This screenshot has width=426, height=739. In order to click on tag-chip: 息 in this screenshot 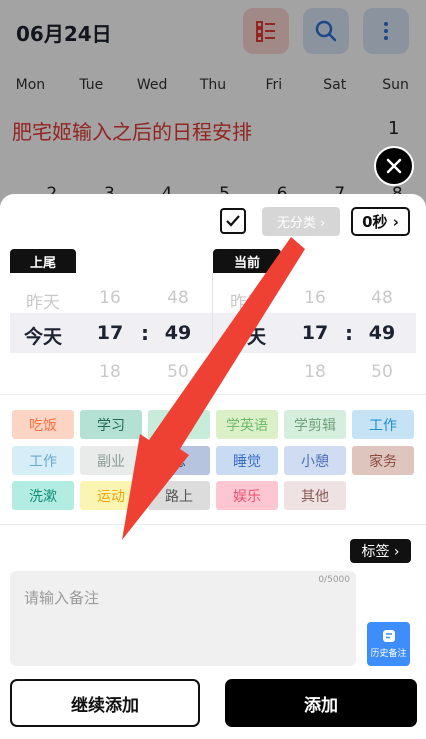, I will do `click(179, 460)`.